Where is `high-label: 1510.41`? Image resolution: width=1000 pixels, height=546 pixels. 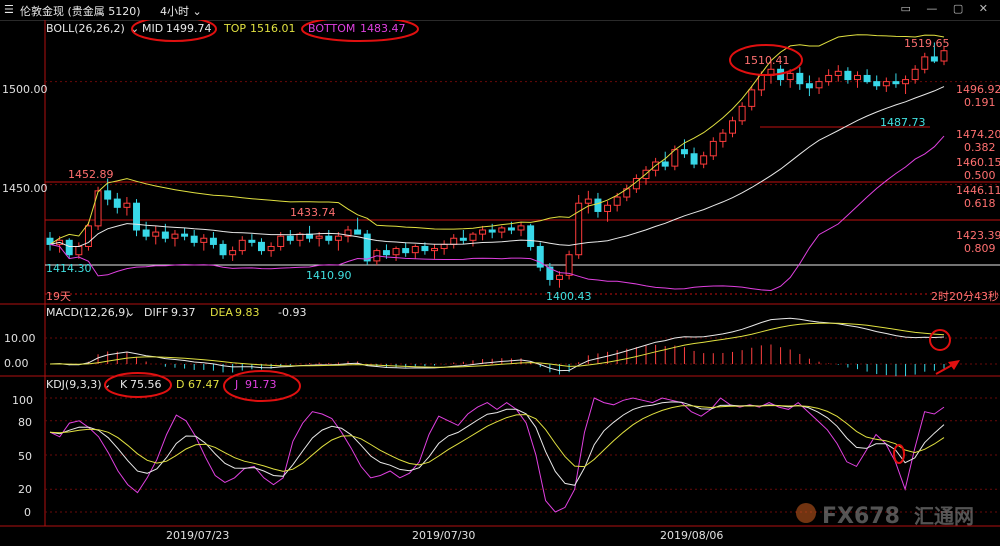
high-label: 1510.41 is located at coordinates (767, 60).